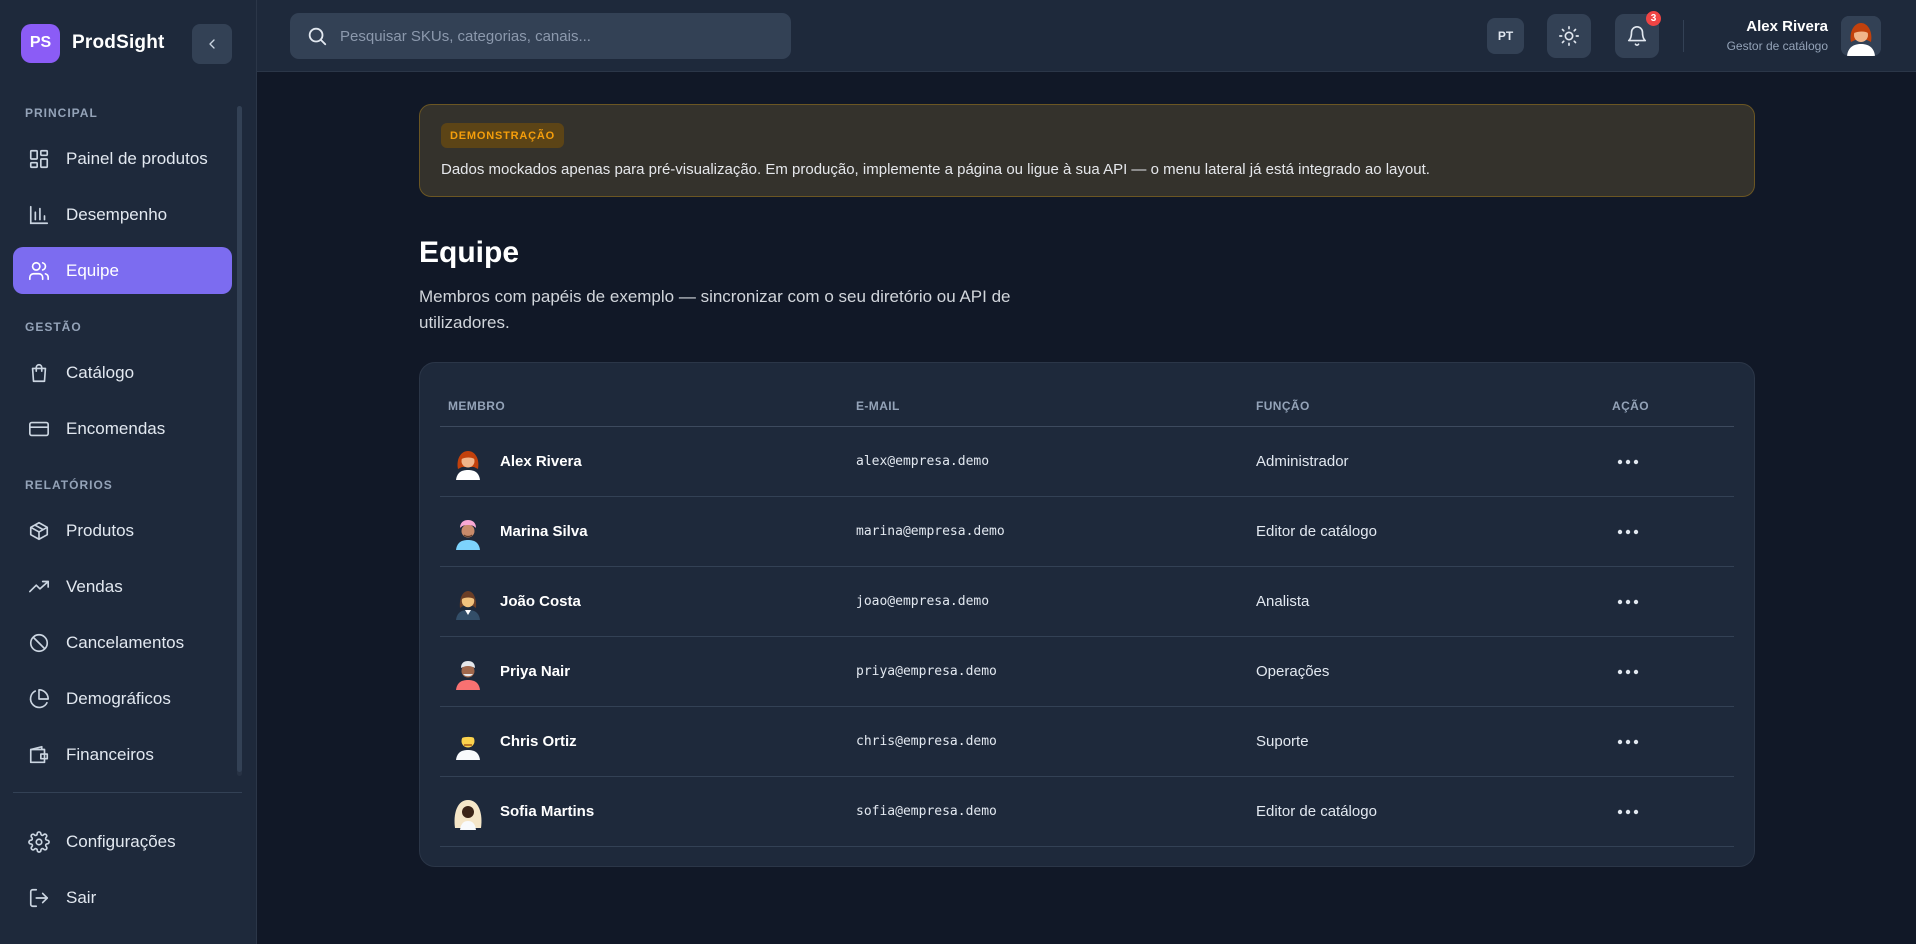 This screenshot has width=1916, height=944. What do you see at coordinates (39, 429) in the screenshot?
I see `credit-card-icon` at bounding box center [39, 429].